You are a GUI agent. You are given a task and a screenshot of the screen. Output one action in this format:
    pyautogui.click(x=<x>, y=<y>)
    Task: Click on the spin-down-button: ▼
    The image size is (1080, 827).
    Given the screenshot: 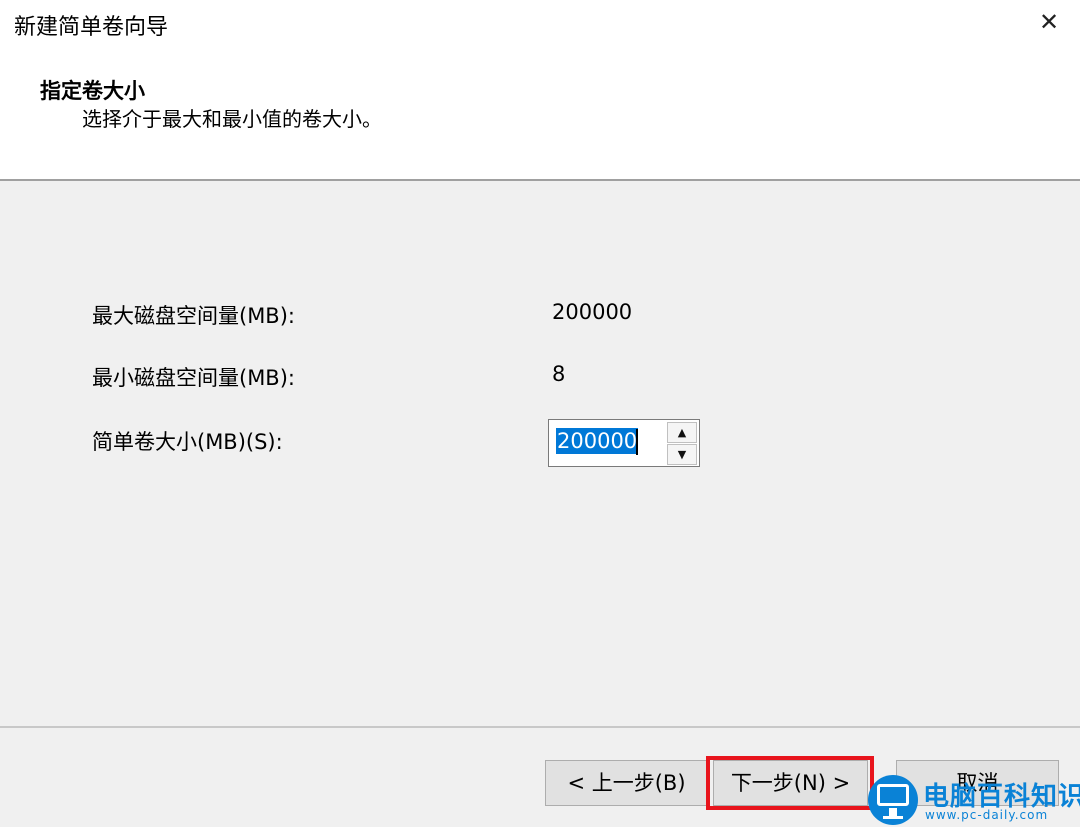 What is the action you would take?
    pyautogui.click(x=682, y=454)
    